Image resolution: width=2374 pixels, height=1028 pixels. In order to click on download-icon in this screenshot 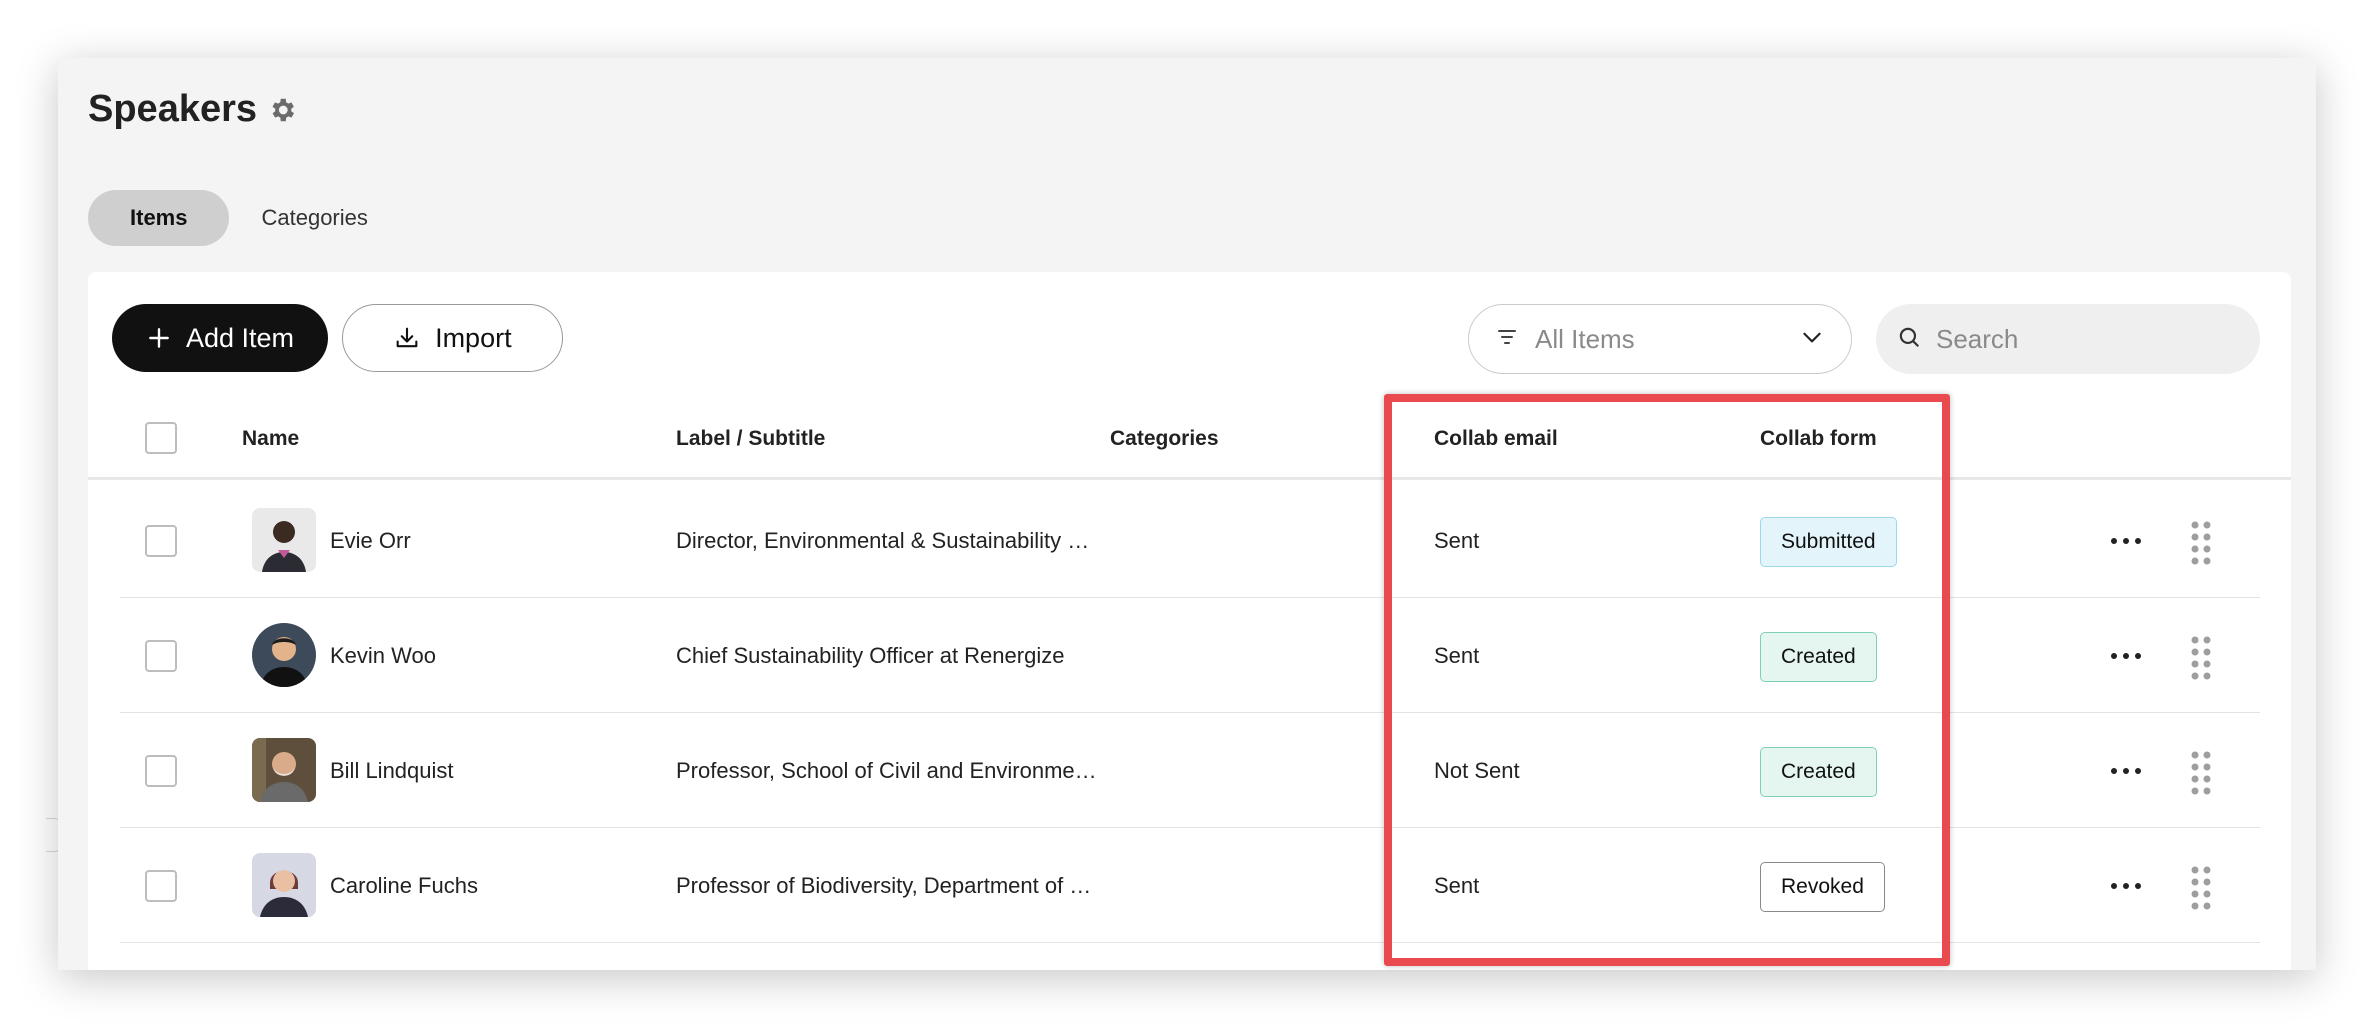, I will do `click(407, 338)`.